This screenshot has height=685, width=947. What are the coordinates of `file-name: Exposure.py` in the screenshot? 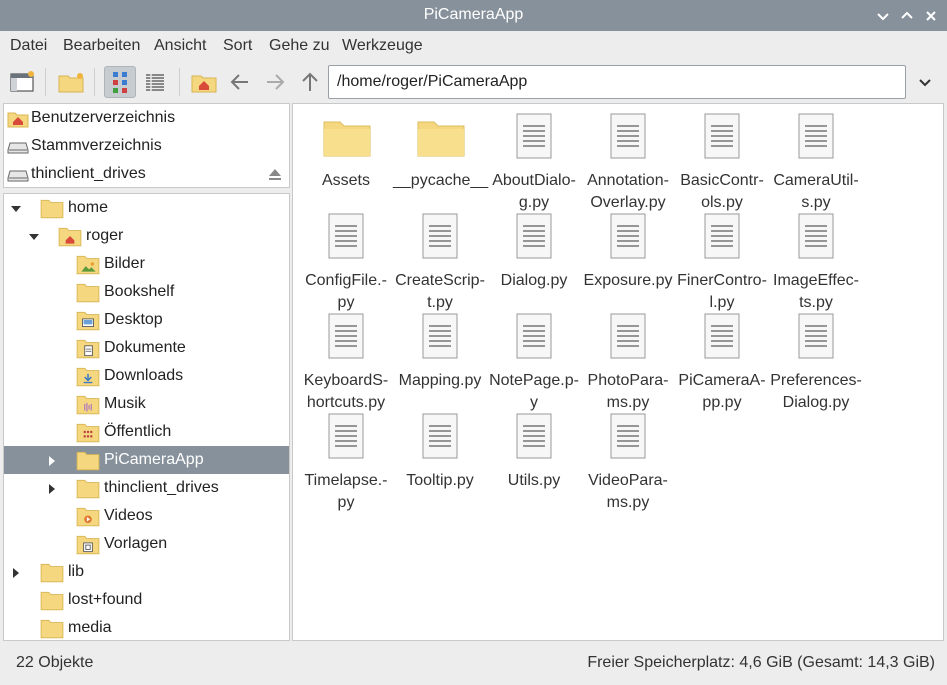 It's located at (628, 281).